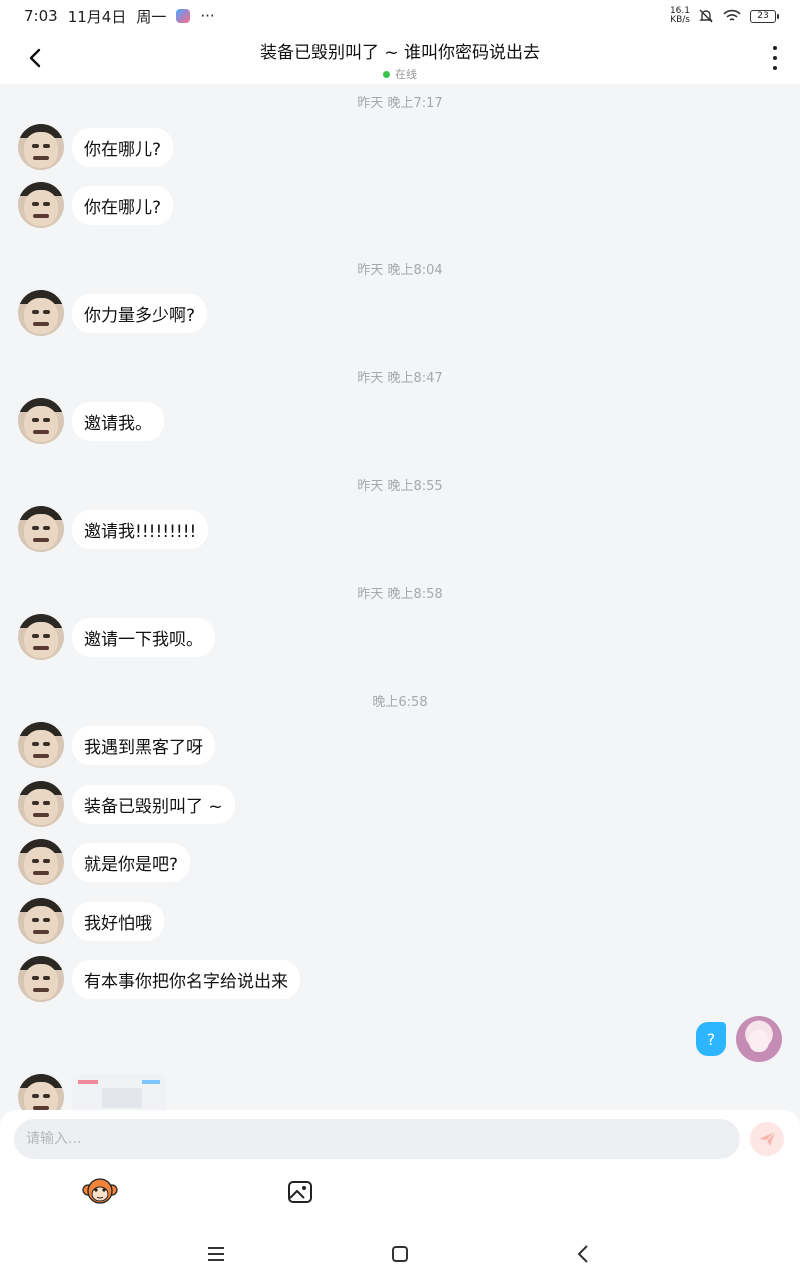 This screenshot has width=800, height=1280. I want to click on more-vertical-icon, so click(775, 58).